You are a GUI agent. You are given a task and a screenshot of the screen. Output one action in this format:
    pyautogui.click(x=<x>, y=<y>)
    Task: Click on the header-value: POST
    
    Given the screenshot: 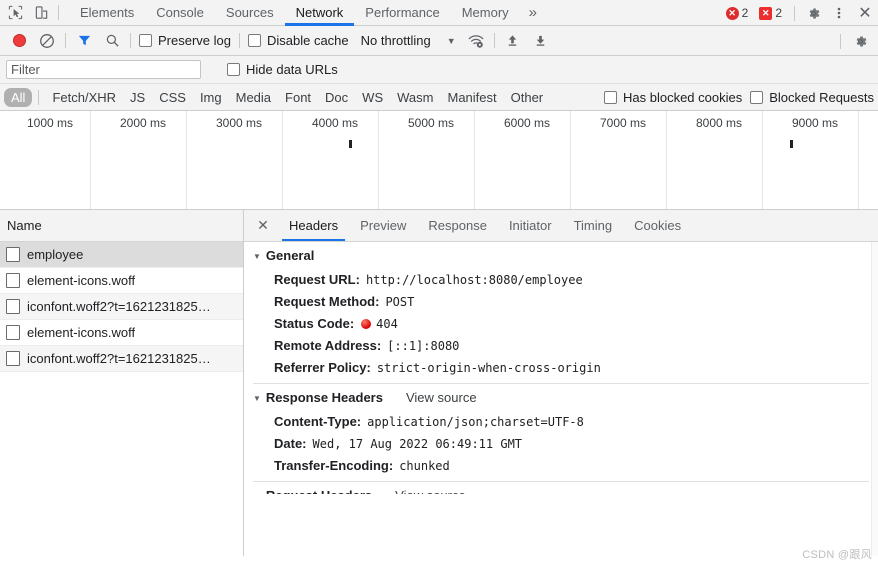 What is the action you would take?
    pyautogui.click(x=400, y=302)
    